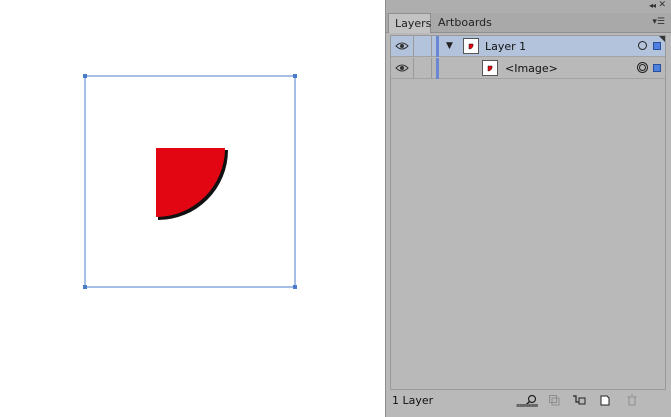 This screenshot has width=671, height=417. Describe the element at coordinates (528, 46) in the screenshot. I see `layer-row-layer-1: ▼ Layer 1` at that location.